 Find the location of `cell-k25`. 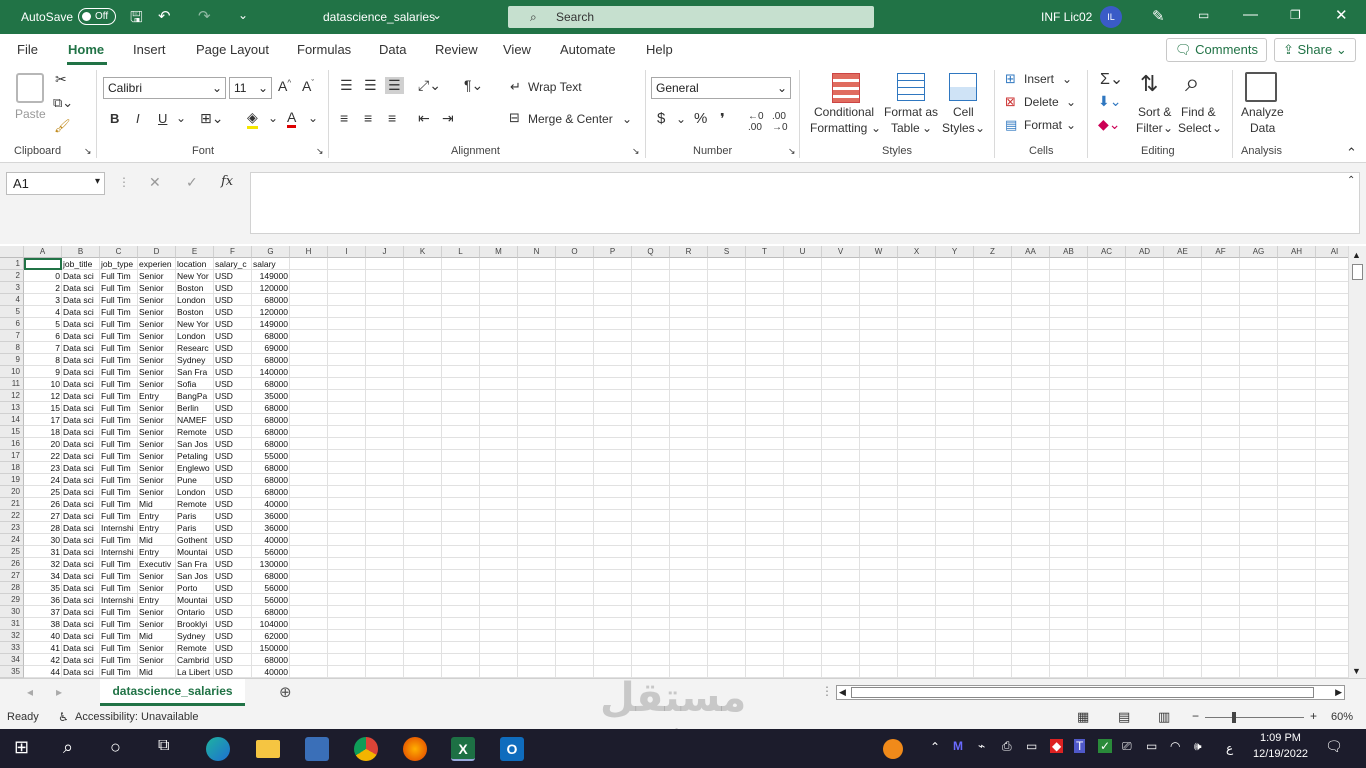

cell-k25 is located at coordinates (423, 552).